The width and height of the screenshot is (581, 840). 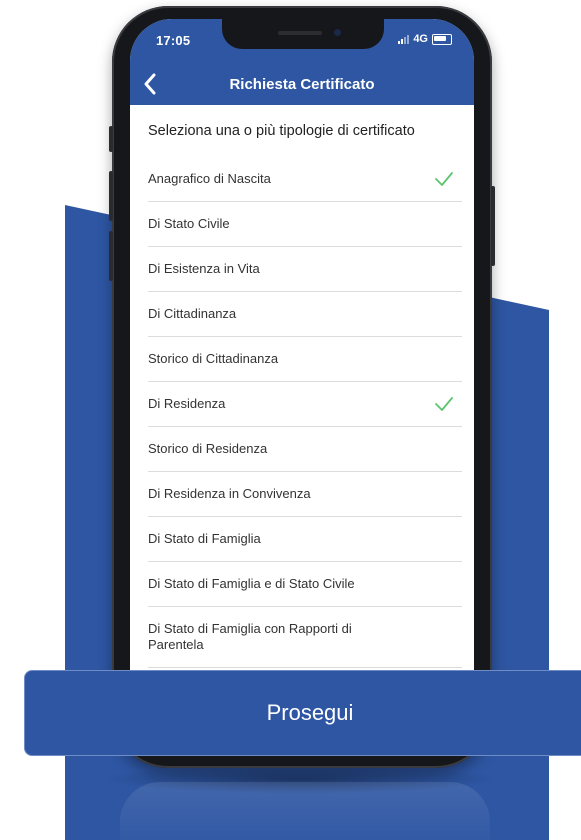 I want to click on certificate-option: Di Residenza in Convivenza, so click(x=305, y=494).